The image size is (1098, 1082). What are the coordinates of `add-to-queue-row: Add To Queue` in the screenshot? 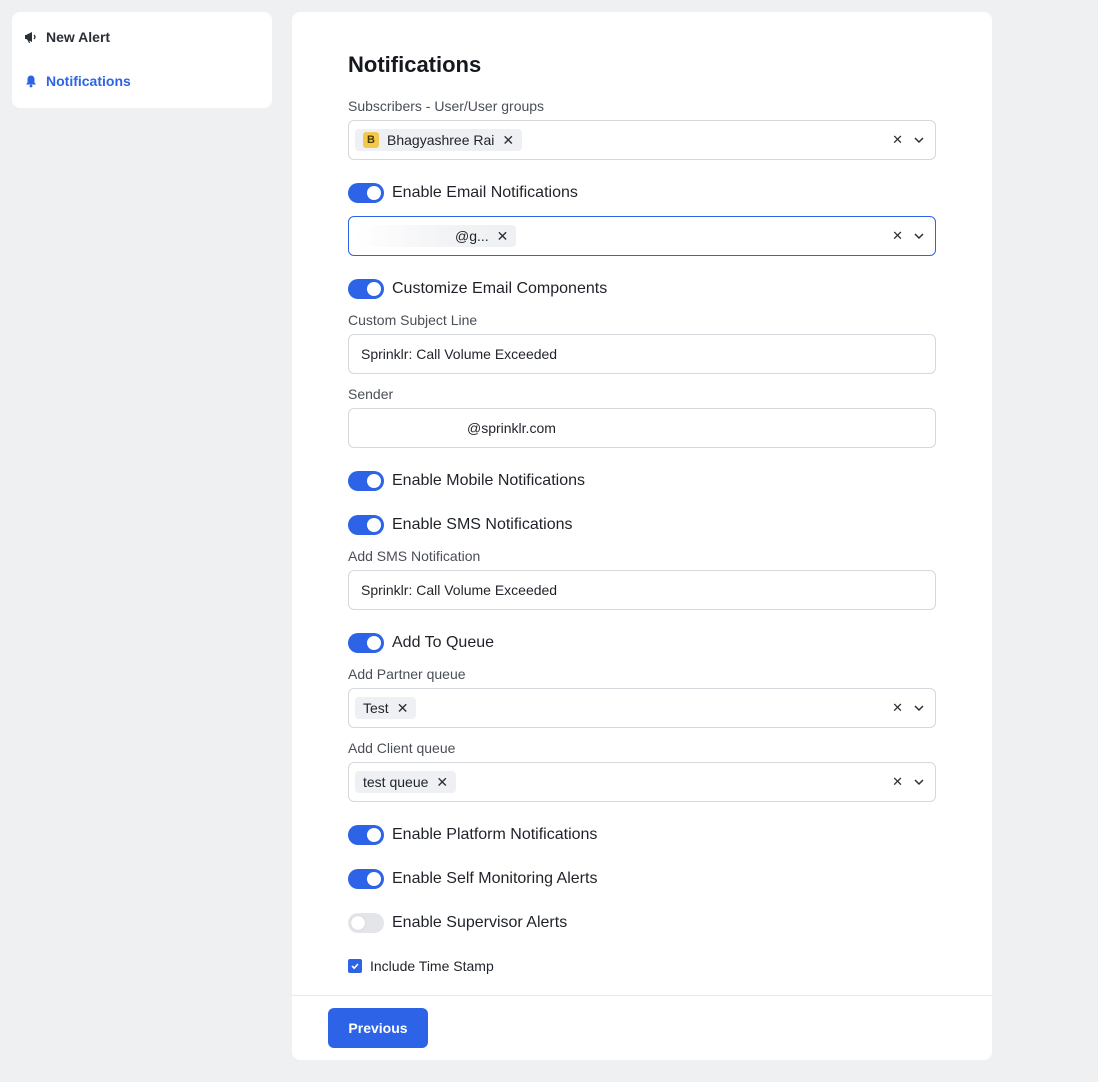 It's located at (421, 643).